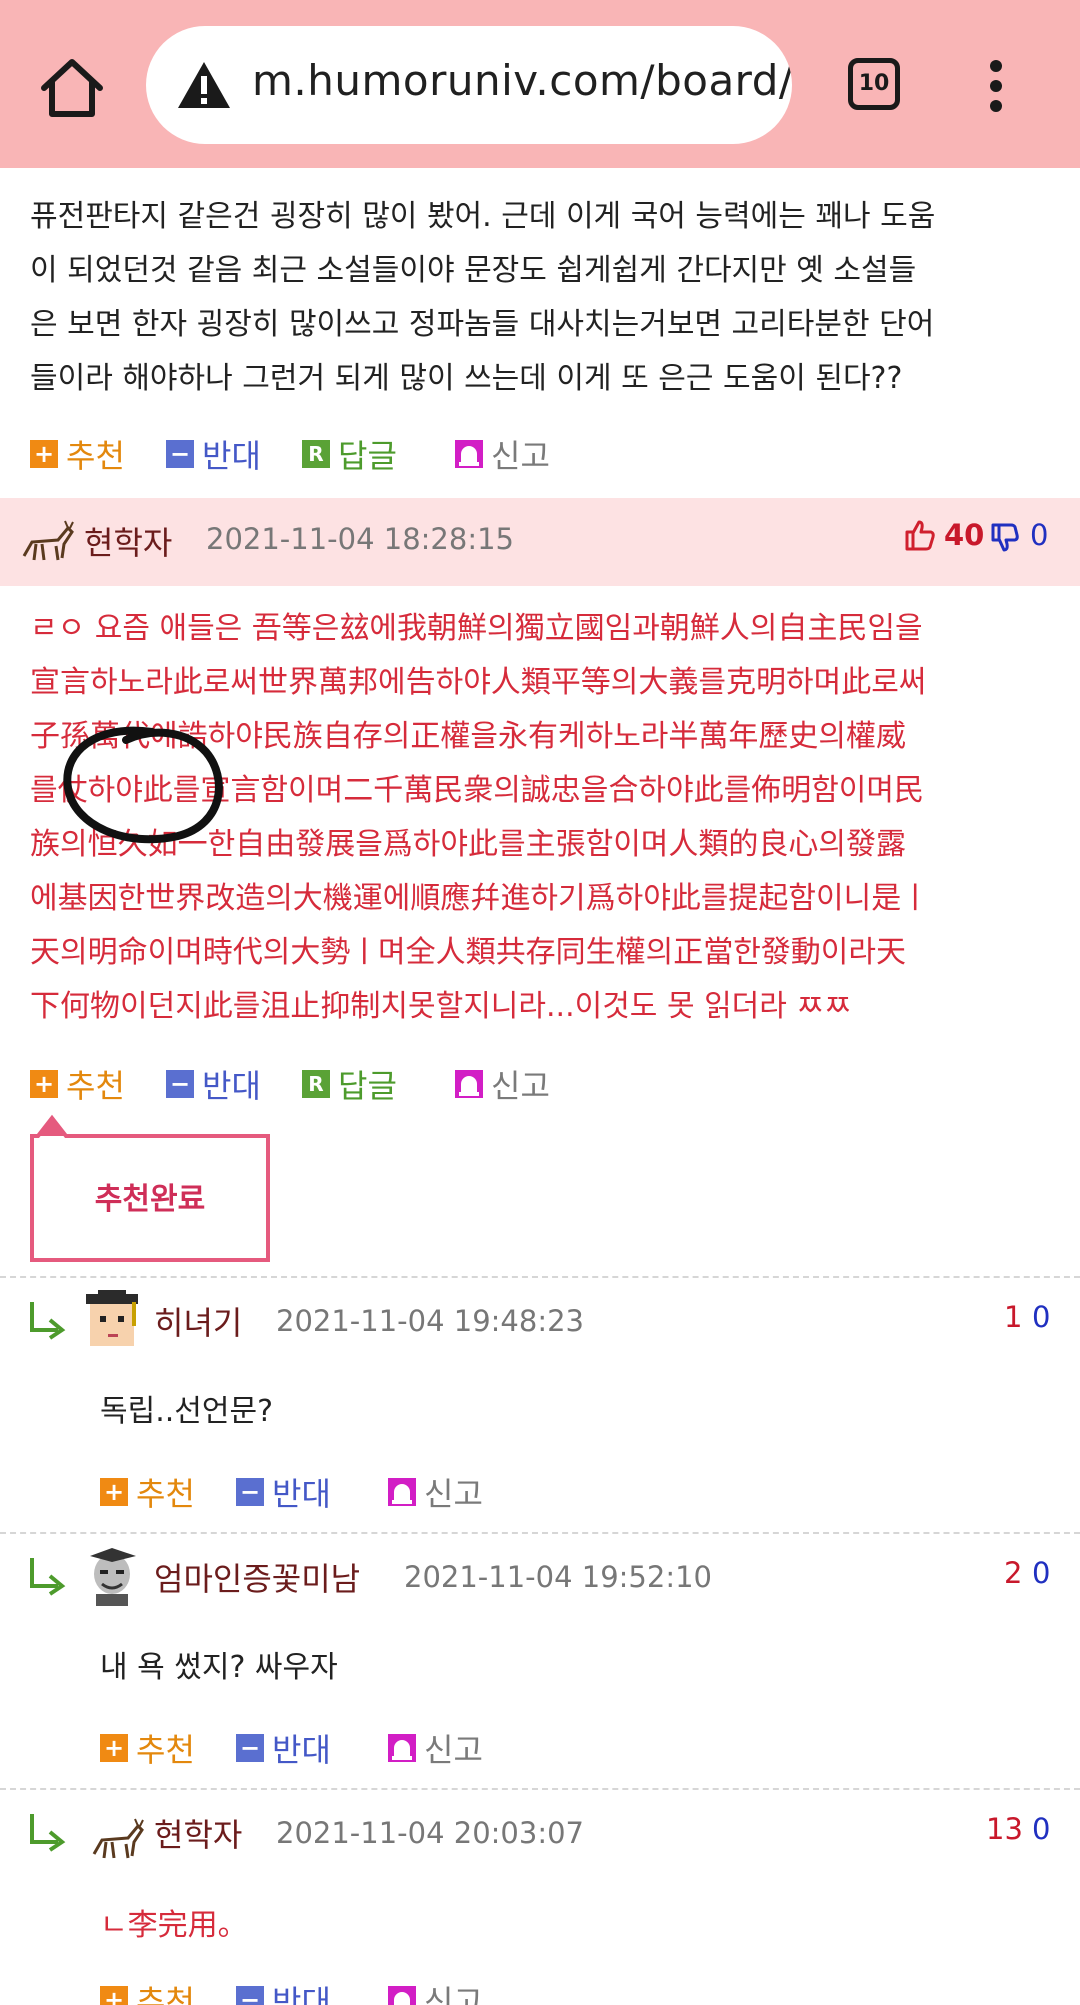  I want to click on reply-date: 2021-11-04 19:52:10, so click(558, 1577).